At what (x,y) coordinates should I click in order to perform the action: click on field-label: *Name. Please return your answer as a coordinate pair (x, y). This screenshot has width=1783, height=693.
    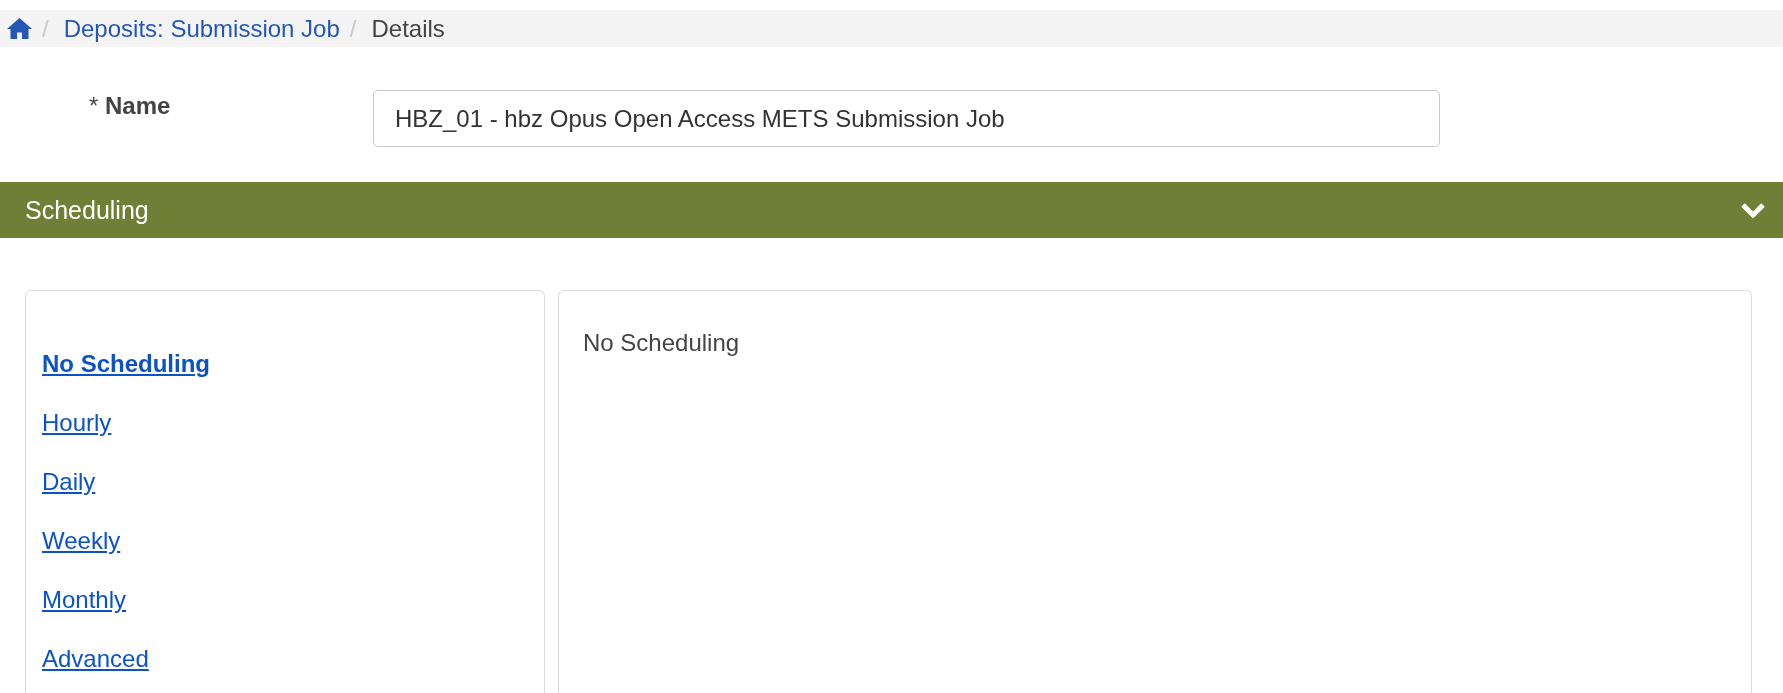
    Looking at the image, I should click on (130, 106).